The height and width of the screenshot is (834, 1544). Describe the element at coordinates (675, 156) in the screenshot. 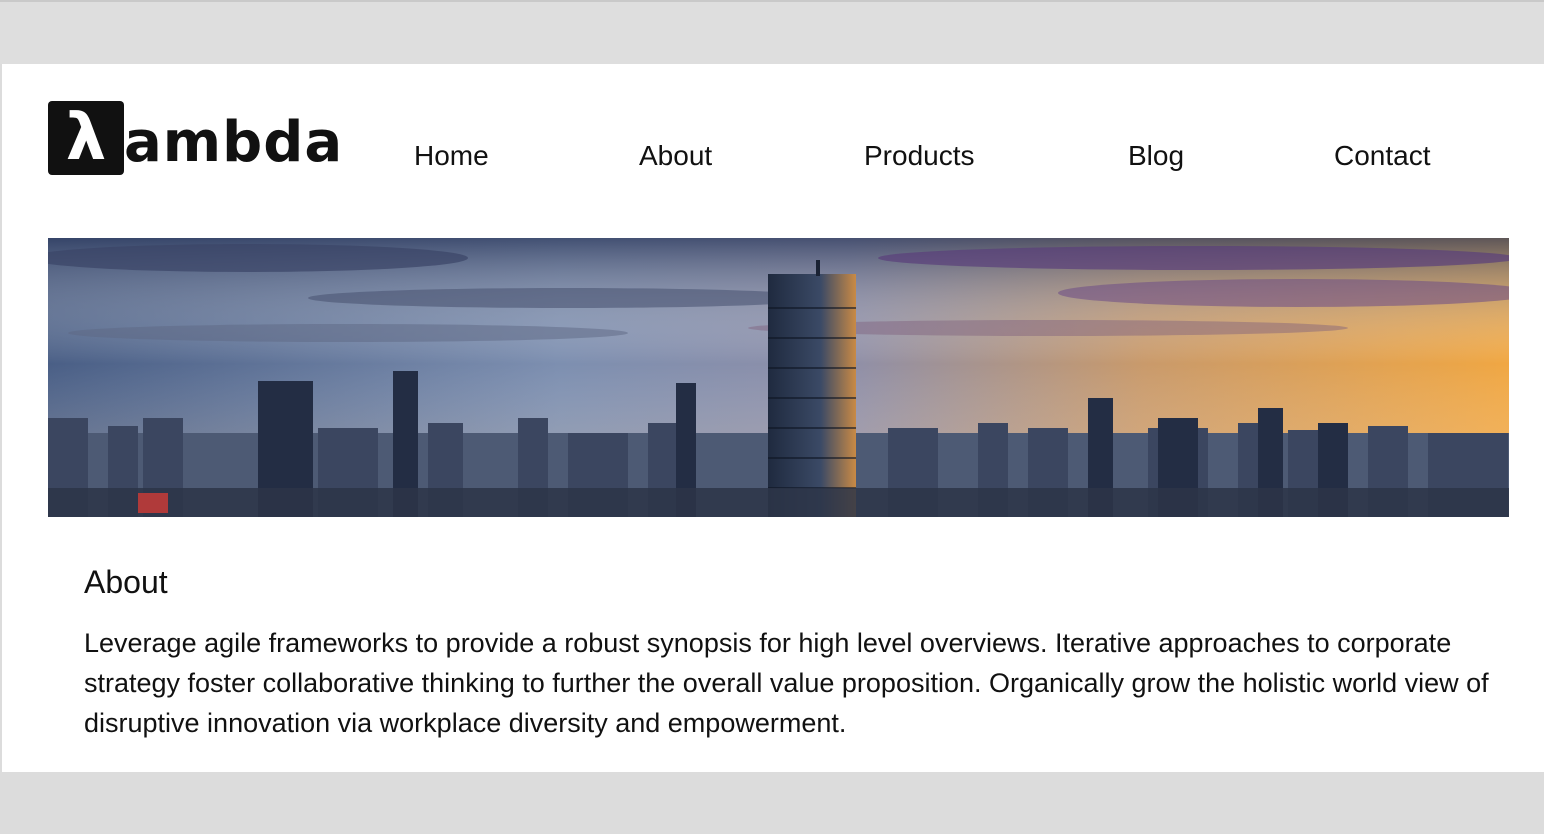

I see `nav-about: About` at that location.